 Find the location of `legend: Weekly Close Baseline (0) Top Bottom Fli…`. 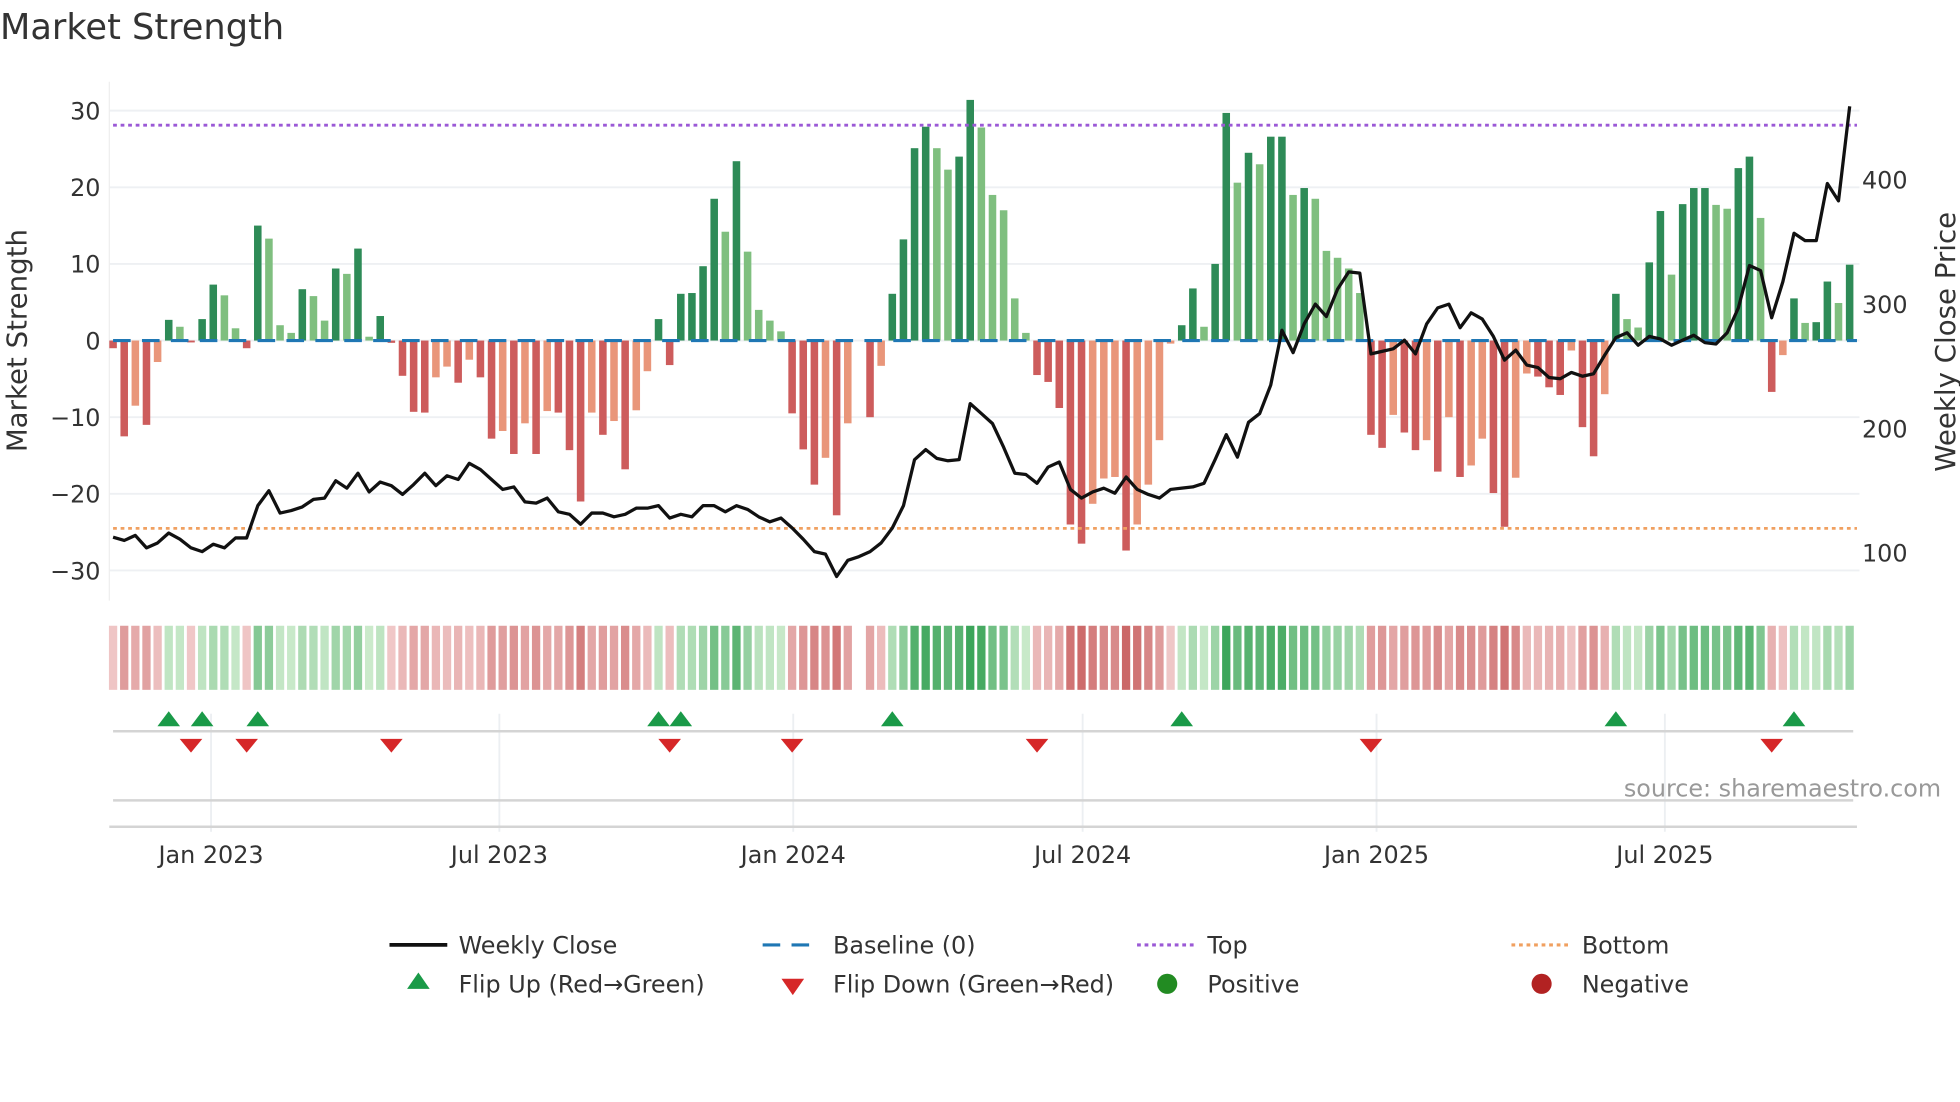

legend: Weekly Close Baseline (0) Top Bottom Fli… is located at coordinates (1039, 965).